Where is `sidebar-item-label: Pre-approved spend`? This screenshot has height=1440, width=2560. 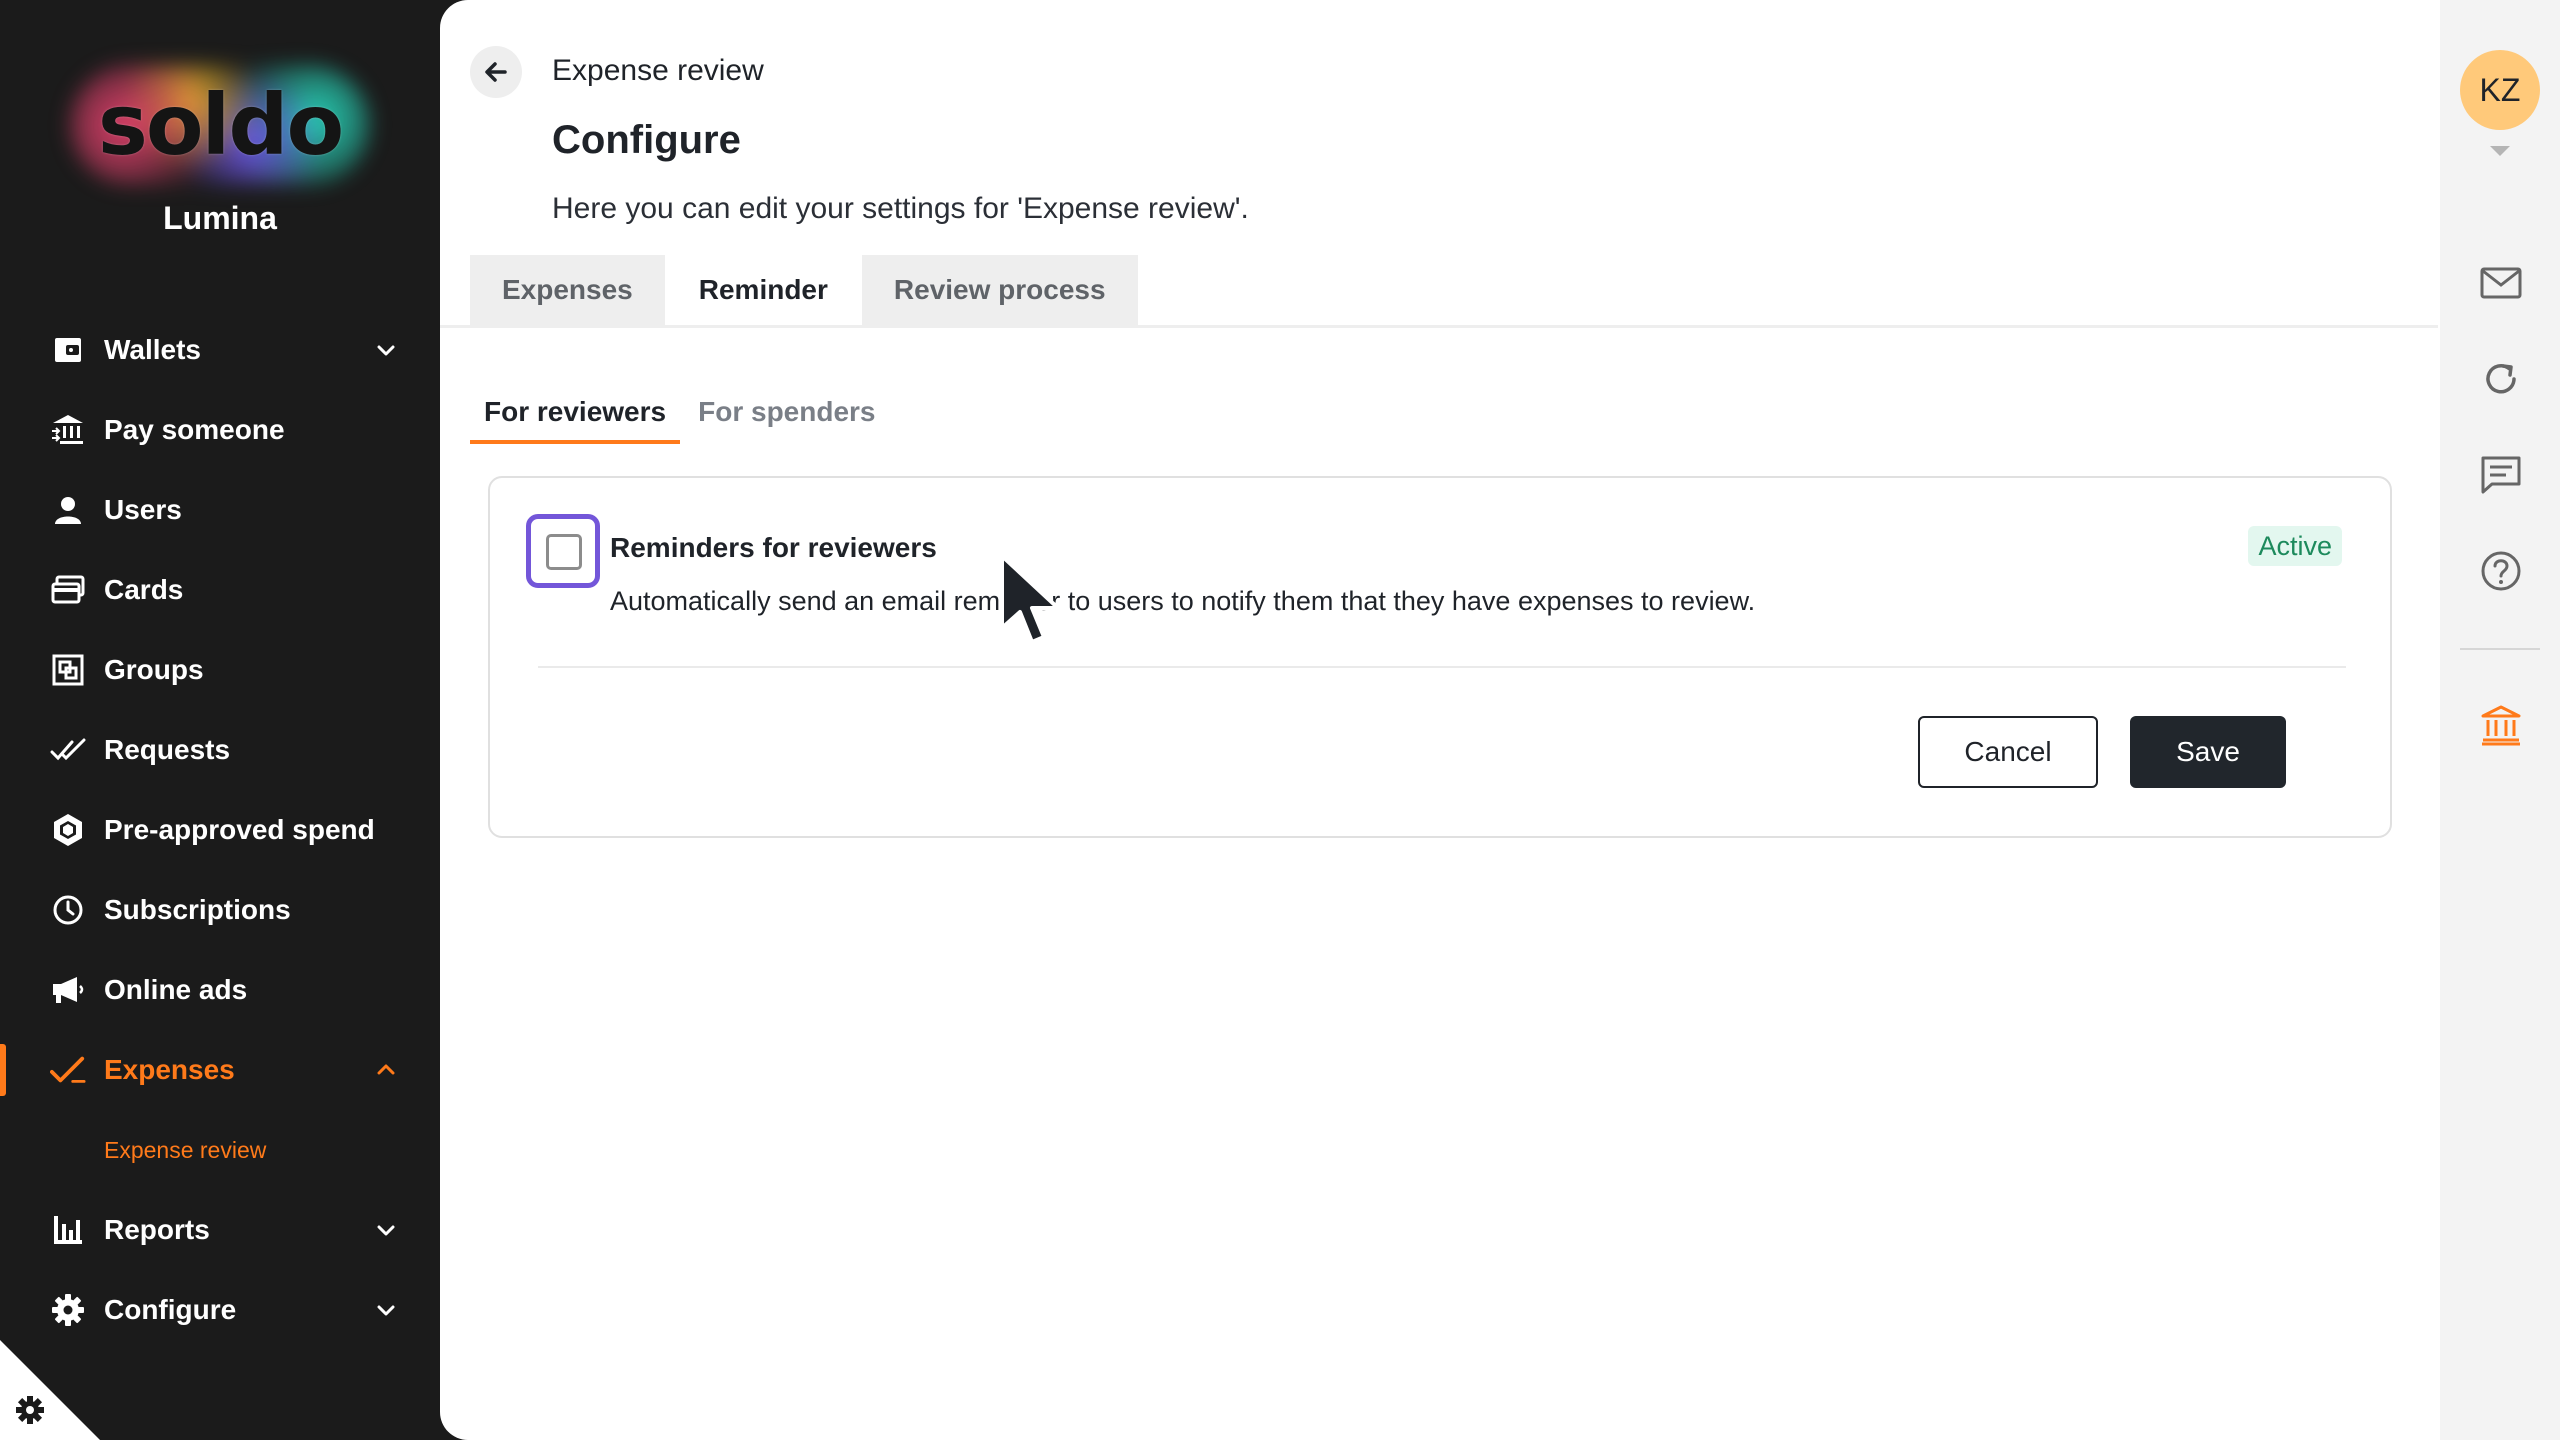
sidebar-item-label: Pre-approved spend is located at coordinates (239, 829).